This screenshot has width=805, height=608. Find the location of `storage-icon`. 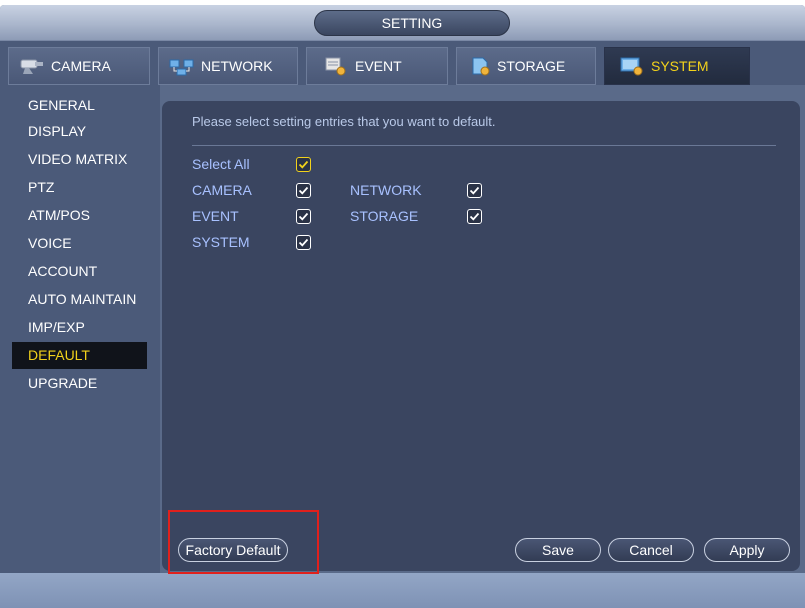

storage-icon is located at coordinates (482, 66).